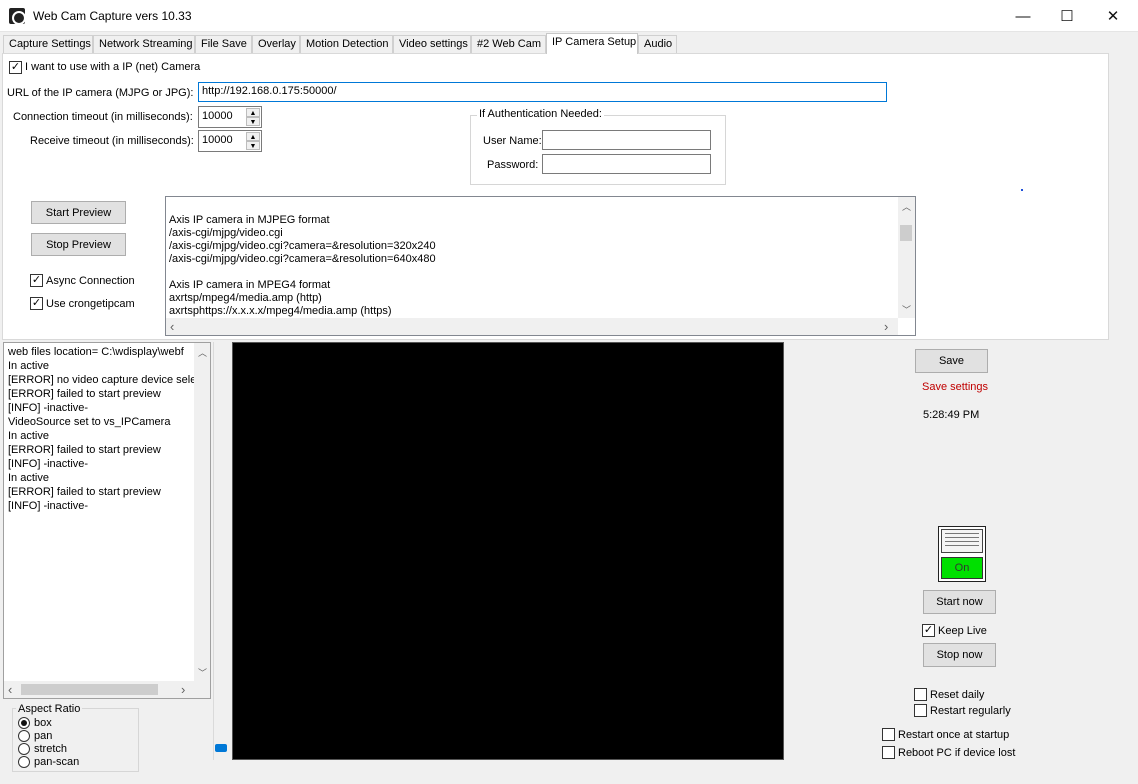  What do you see at coordinates (508, 44) in the screenshot?
I see `tab-web-cam-2: #2 Web Cam` at bounding box center [508, 44].